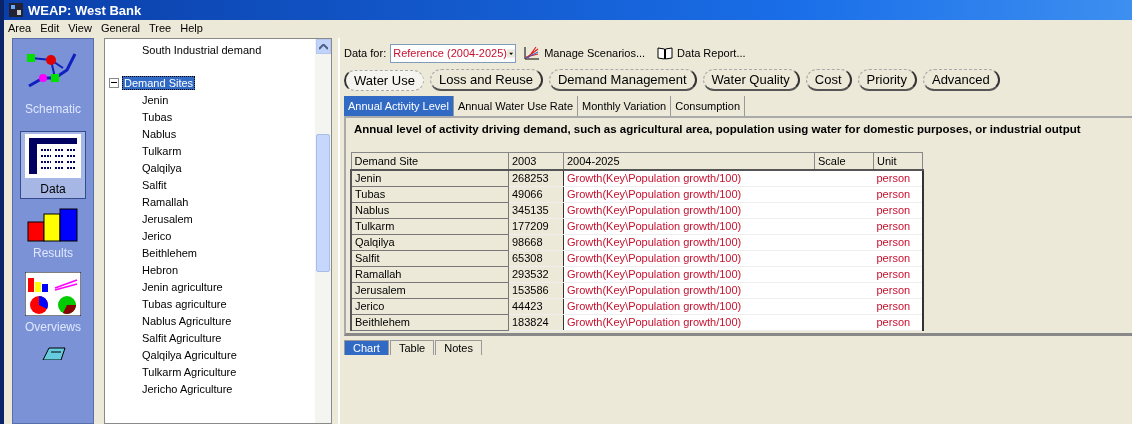 Image resolution: width=1132 pixels, height=424 pixels. What do you see at coordinates (412, 347) in the screenshot?
I see `view-tab: Table` at bounding box center [412, 347].